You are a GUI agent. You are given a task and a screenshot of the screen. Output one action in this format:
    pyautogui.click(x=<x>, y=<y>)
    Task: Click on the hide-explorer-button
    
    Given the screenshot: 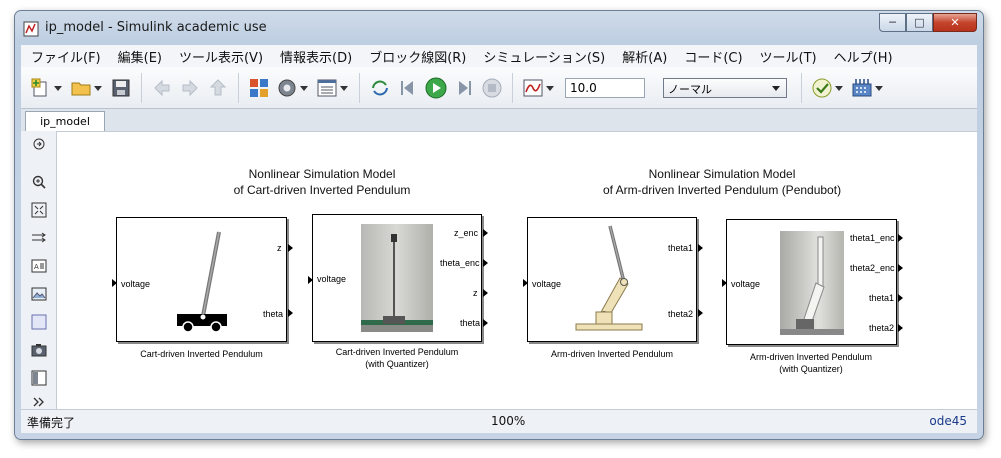 What is the action you would take?
    pyautogui.click(x=39, y=144)
    